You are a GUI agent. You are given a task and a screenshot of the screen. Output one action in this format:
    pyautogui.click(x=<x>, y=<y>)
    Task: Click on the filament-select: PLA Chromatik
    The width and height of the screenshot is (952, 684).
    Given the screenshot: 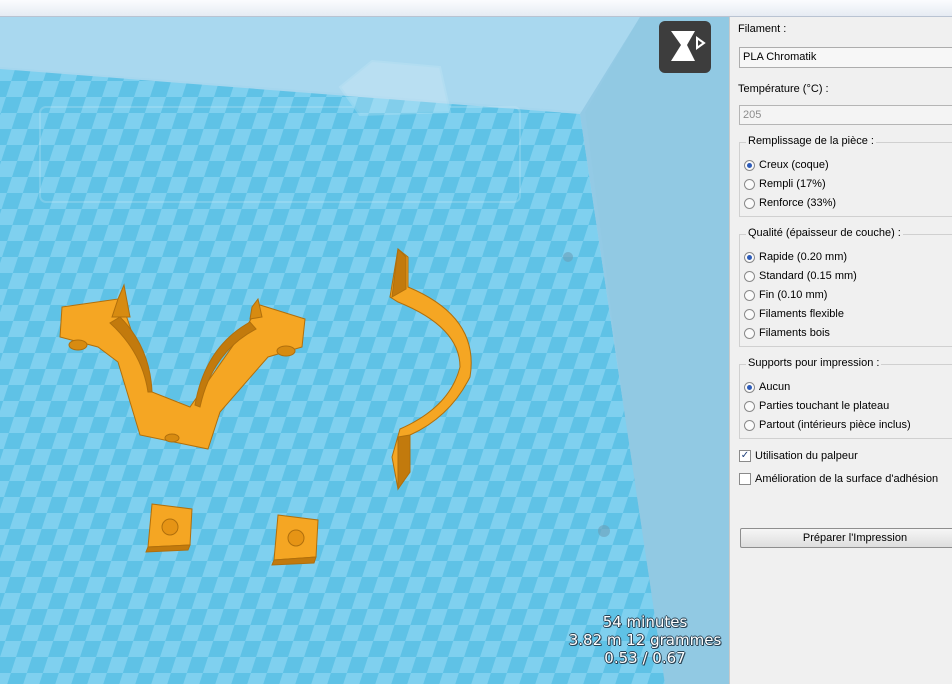 What is the action you would take?
    pyautogui.click(x=845, y=57)
    